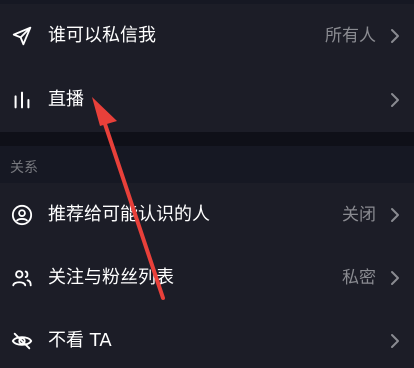 This screenshot has height=368, width=414. Describe the element at coordinates (359, 278) in the screenshot. I see `follow-list-value: 私密` at that location.